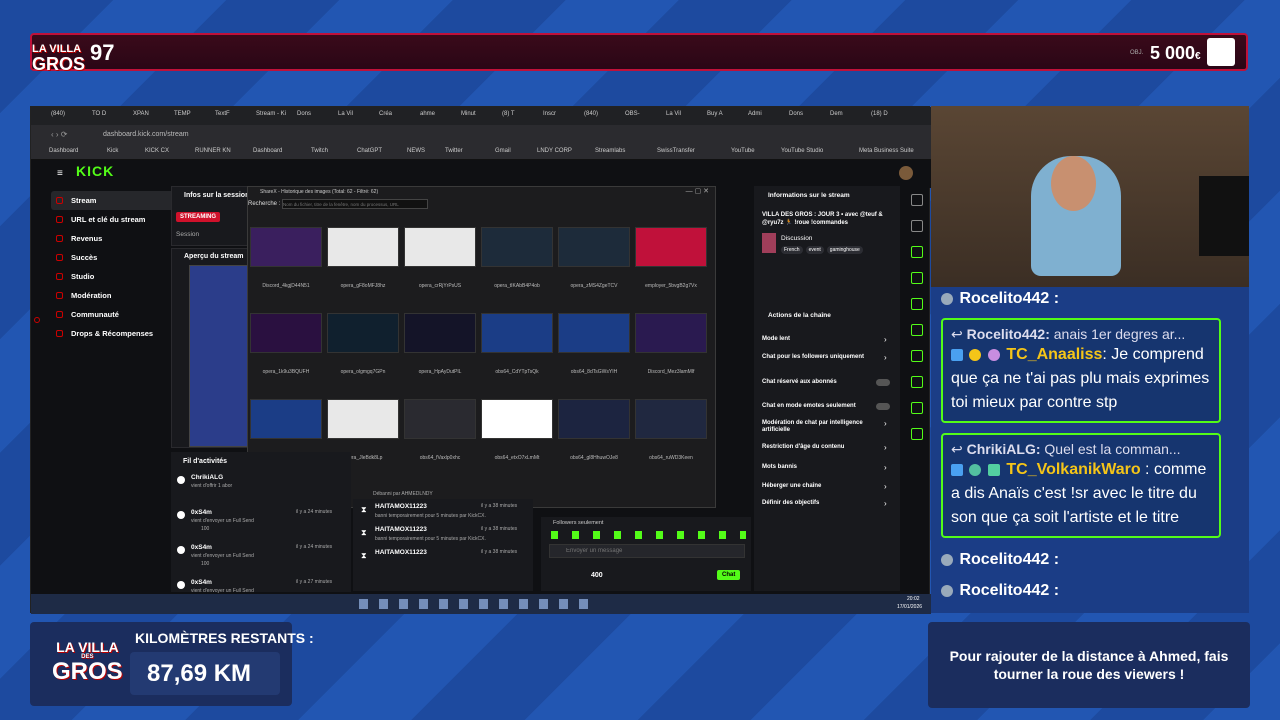 This screenshot has height=720, width=1280. What do you see at coordinates (121, 333) in the screenshot?
I see `nav-item: Drops & Récompenses` at bounding box center [121, 333].